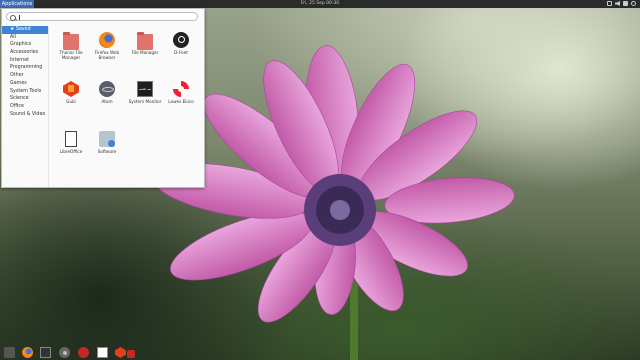 This screenshot has height=360, width=640. I want to click on app-label: Lowes Ekico, so click(181, 101).